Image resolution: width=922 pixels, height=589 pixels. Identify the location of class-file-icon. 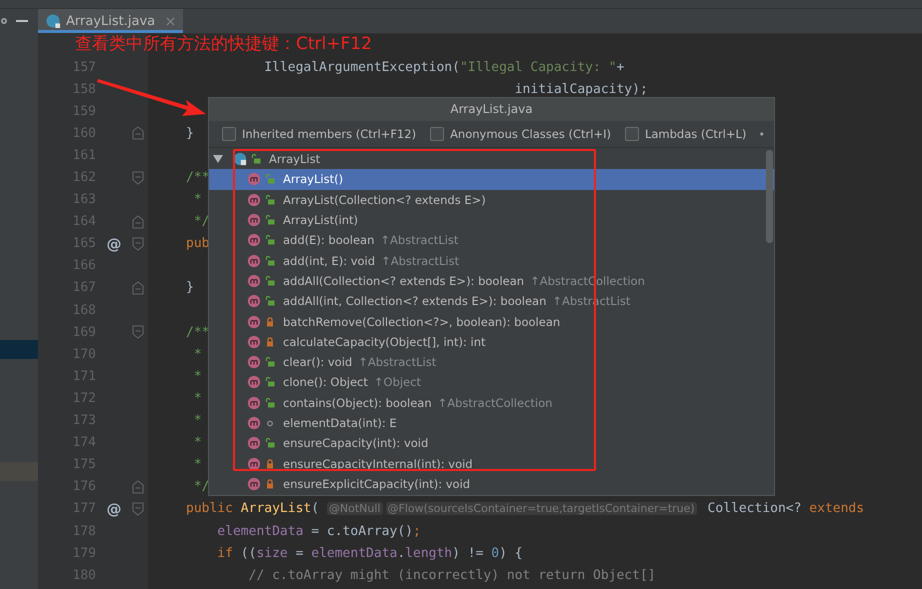
(53, 21).